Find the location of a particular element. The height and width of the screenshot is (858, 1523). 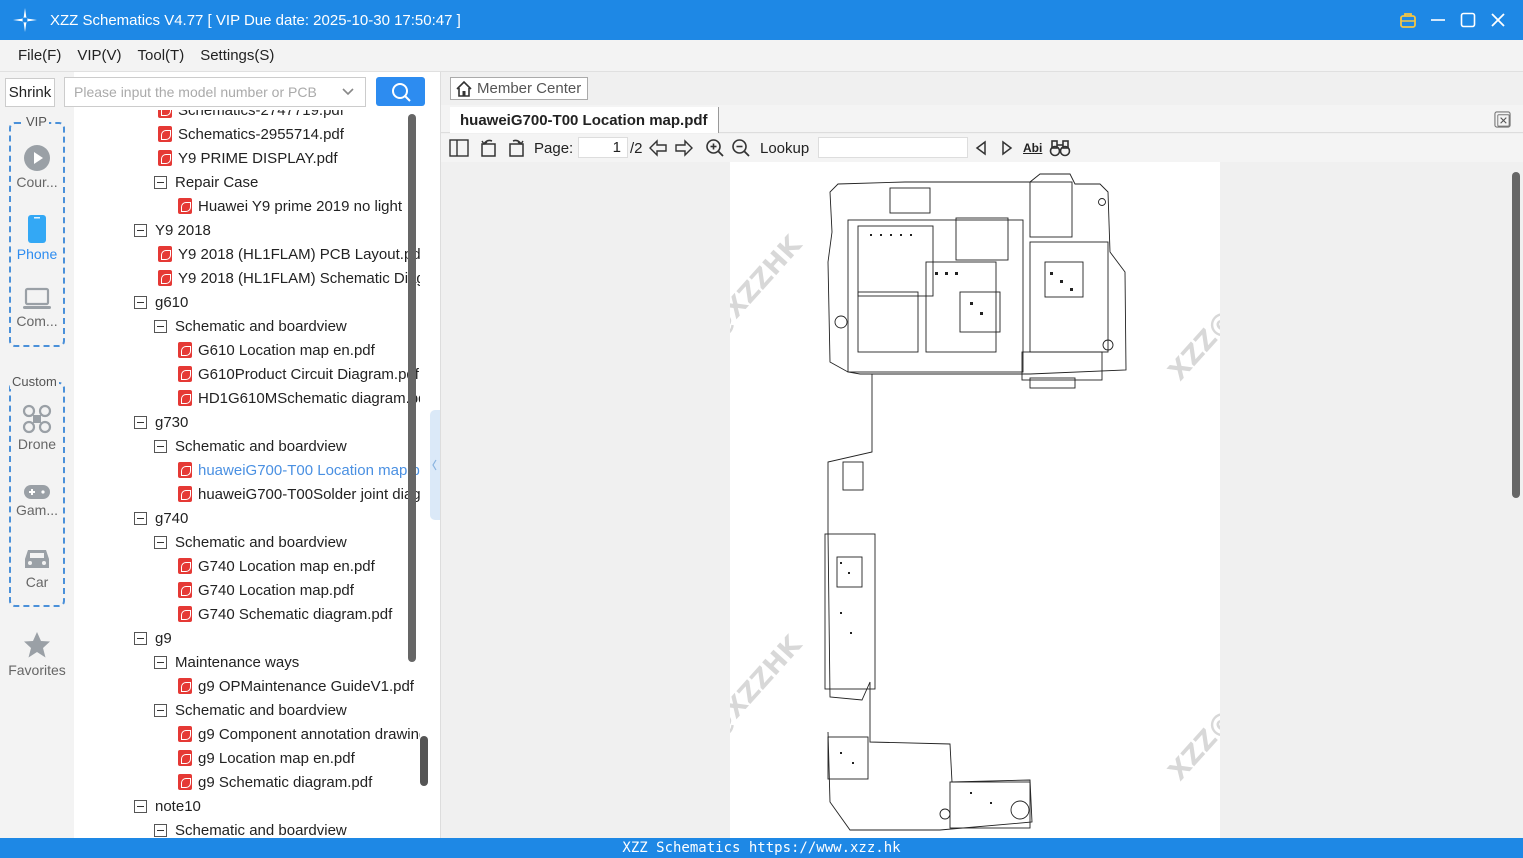

tree-item-label: G610 Location map en.pdf is located at coordinates (286, 350).